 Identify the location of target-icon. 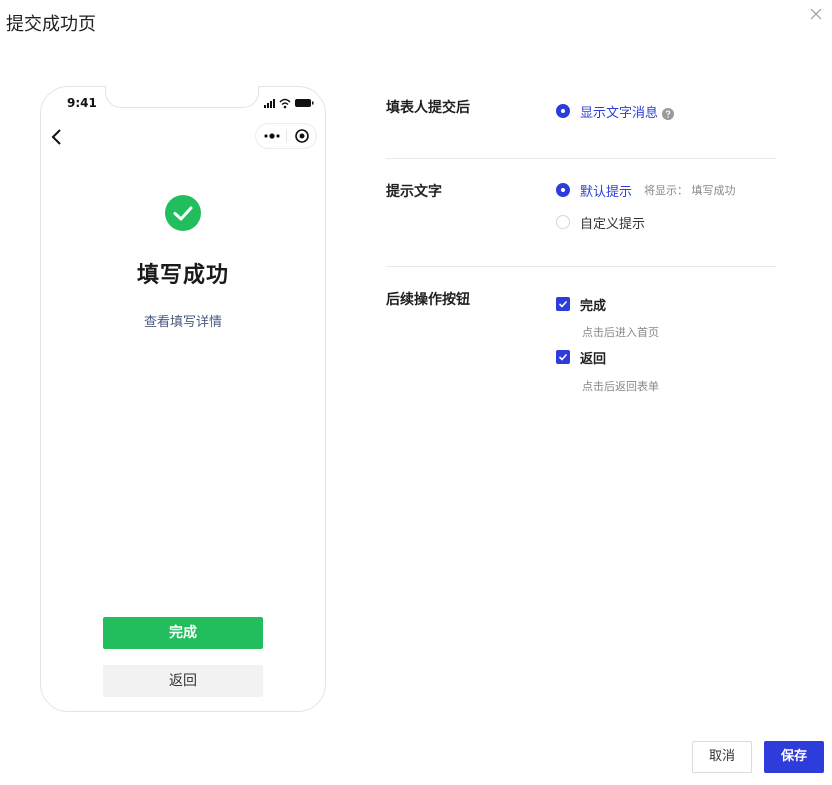
(302, 136).